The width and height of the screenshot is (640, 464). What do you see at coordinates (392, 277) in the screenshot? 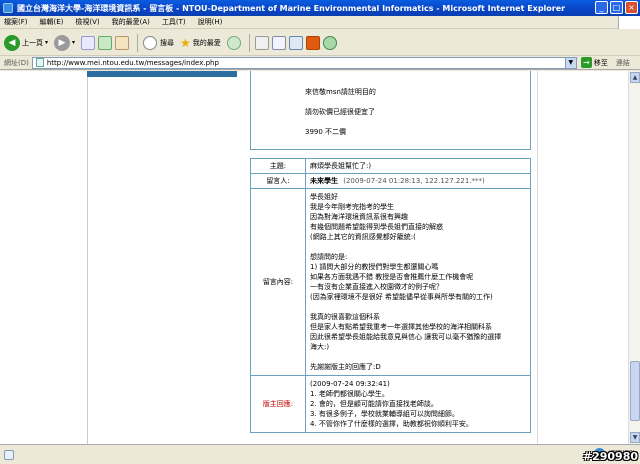
I see `content-line: 如果各方面我遇不錯 教授是否會推薦什麼工作機會呢` at bounding box center [392, 277].